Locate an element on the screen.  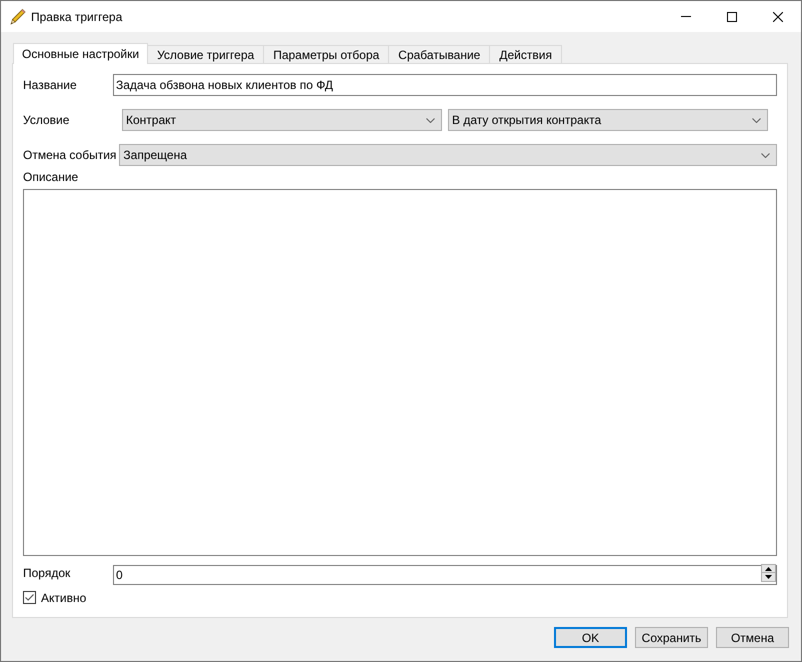
dropdown: Запрещена is located at coordinates (448, 155).